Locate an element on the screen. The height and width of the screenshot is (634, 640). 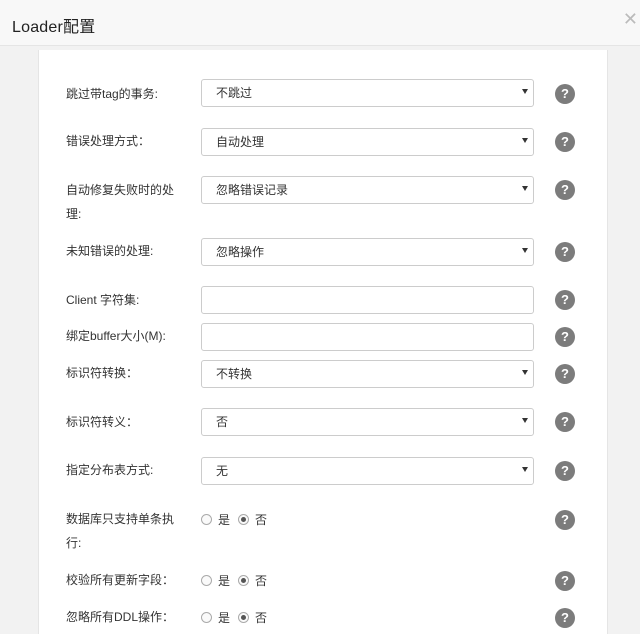
error-mode-value: 自动处理 is located at coordinates (240, 142).